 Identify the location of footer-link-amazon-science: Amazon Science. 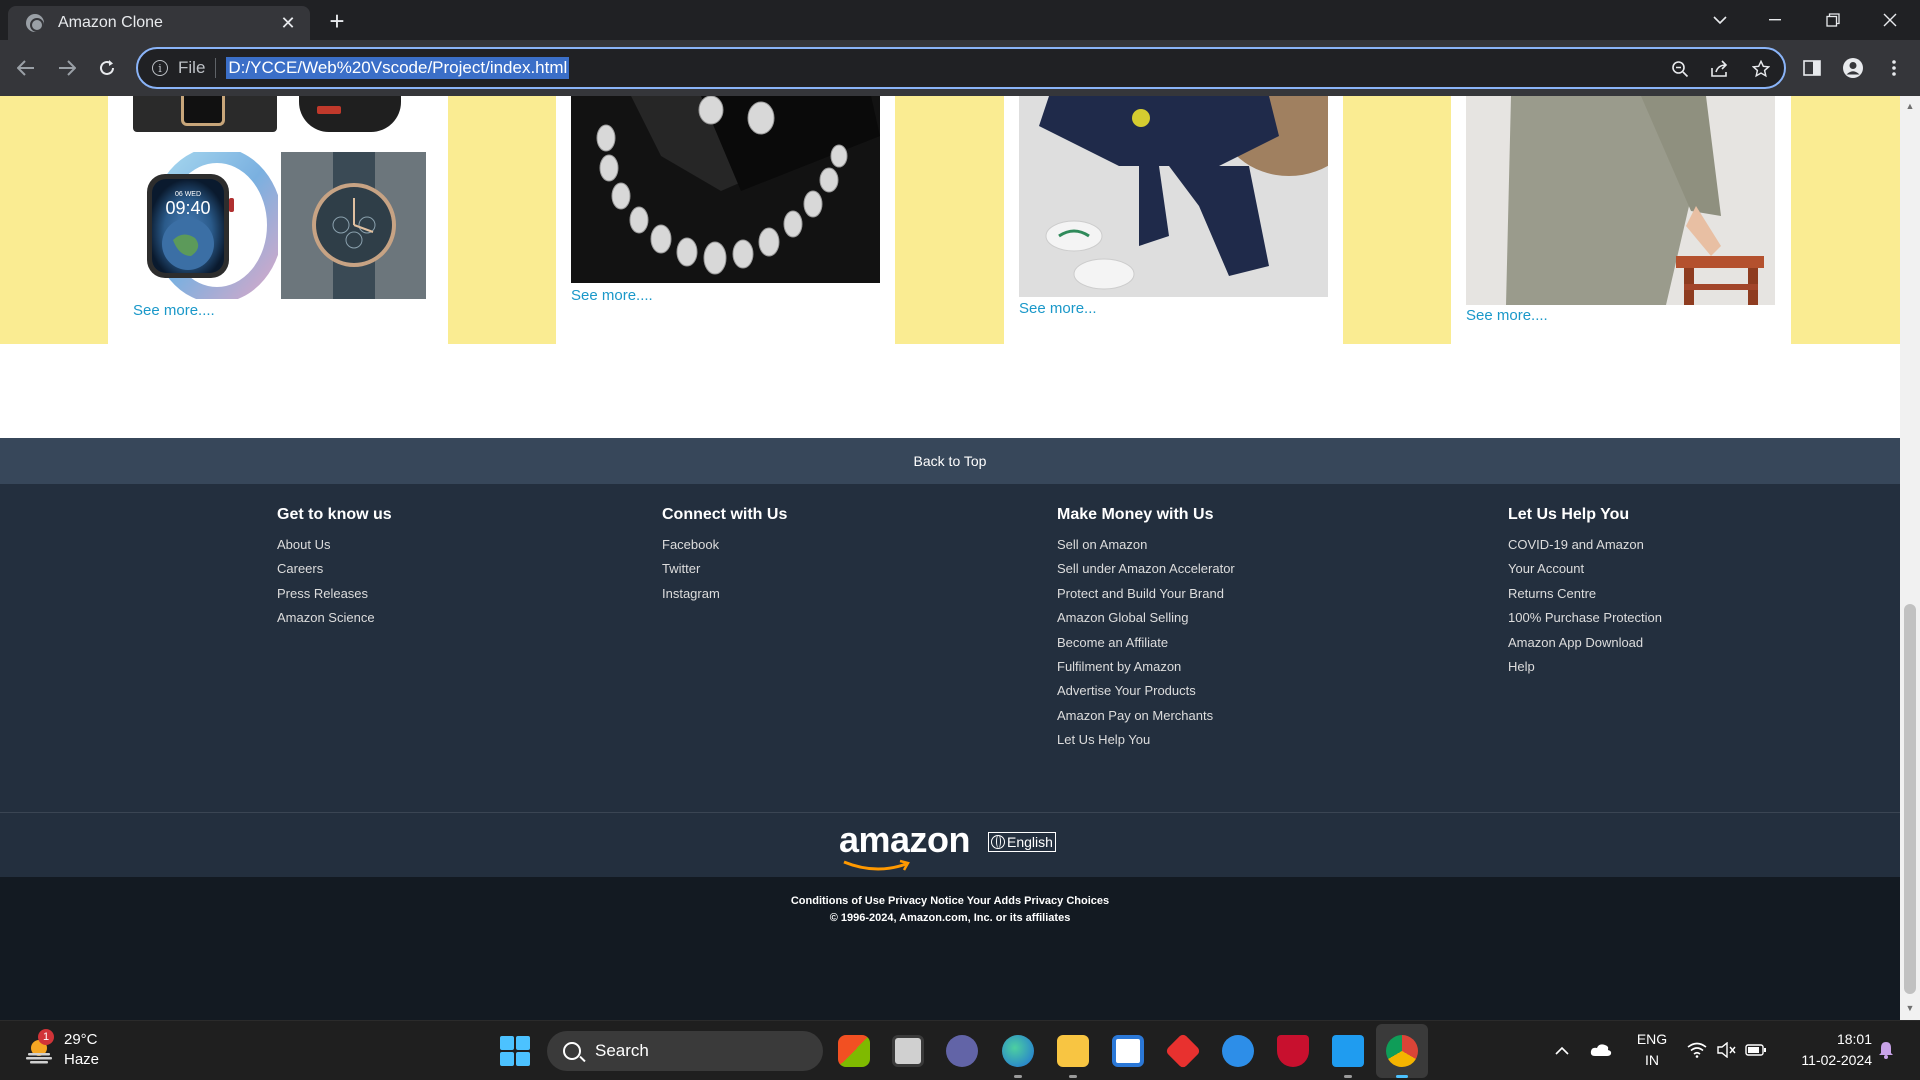
(334, 618).